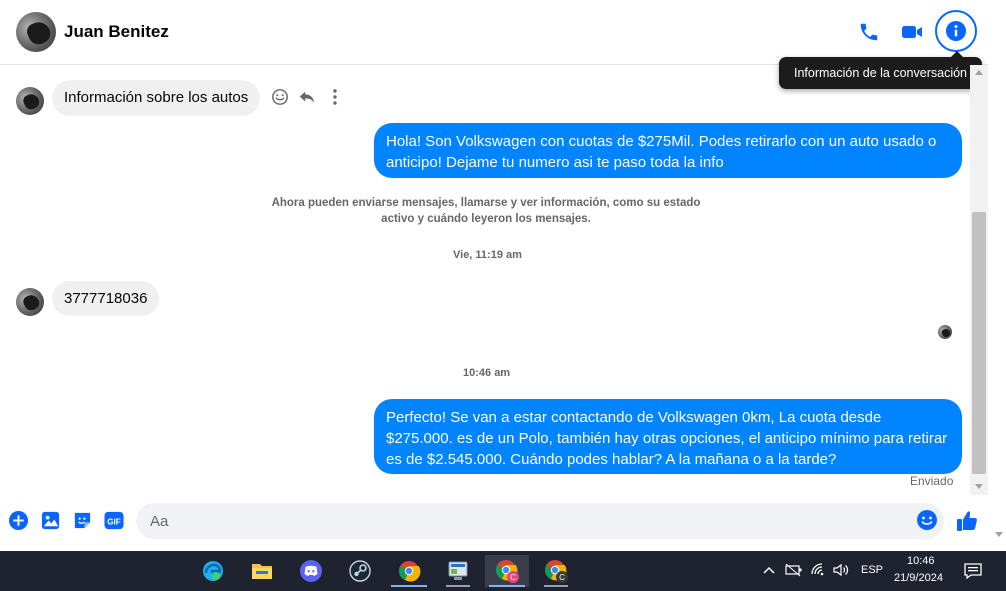  I want to click on reply-icon, so click(307, 97).